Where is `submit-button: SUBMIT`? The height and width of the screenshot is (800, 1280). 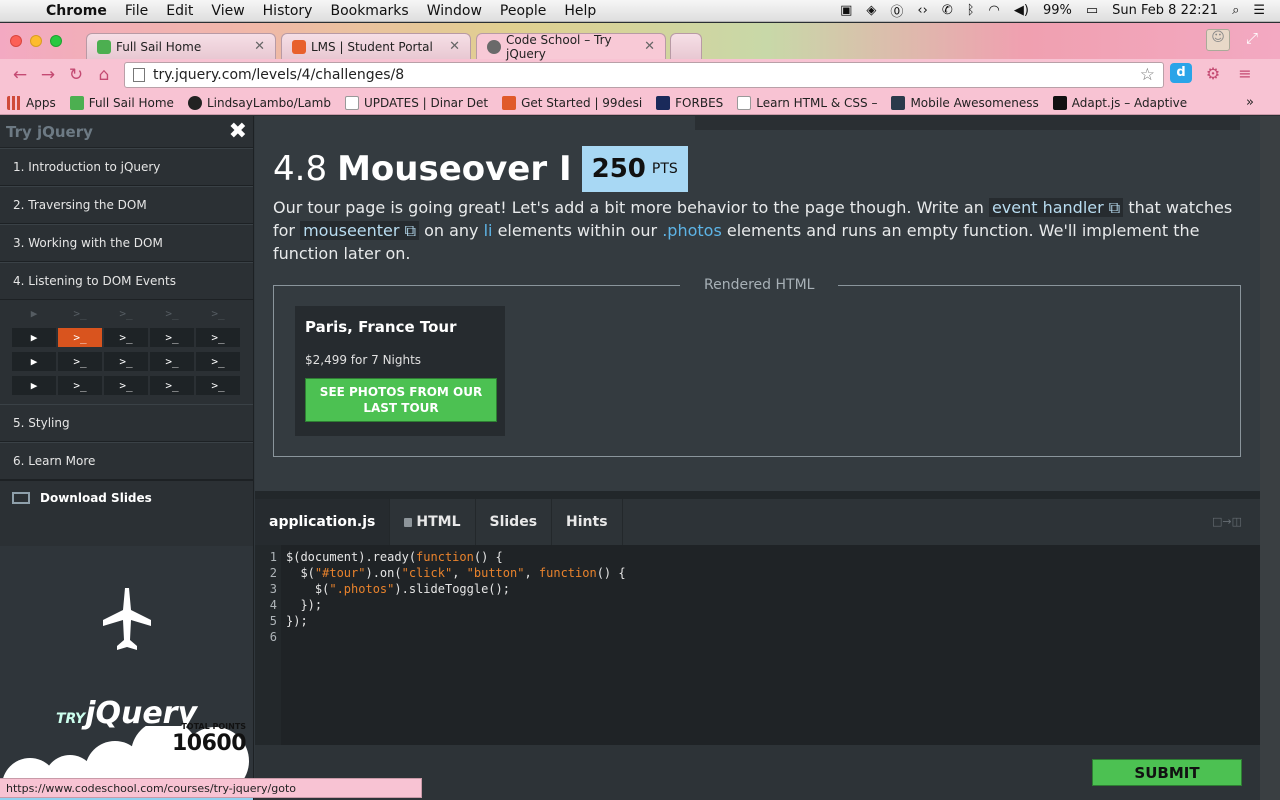
submit-button: SUBMIT is located at coordinates (1167, 772).